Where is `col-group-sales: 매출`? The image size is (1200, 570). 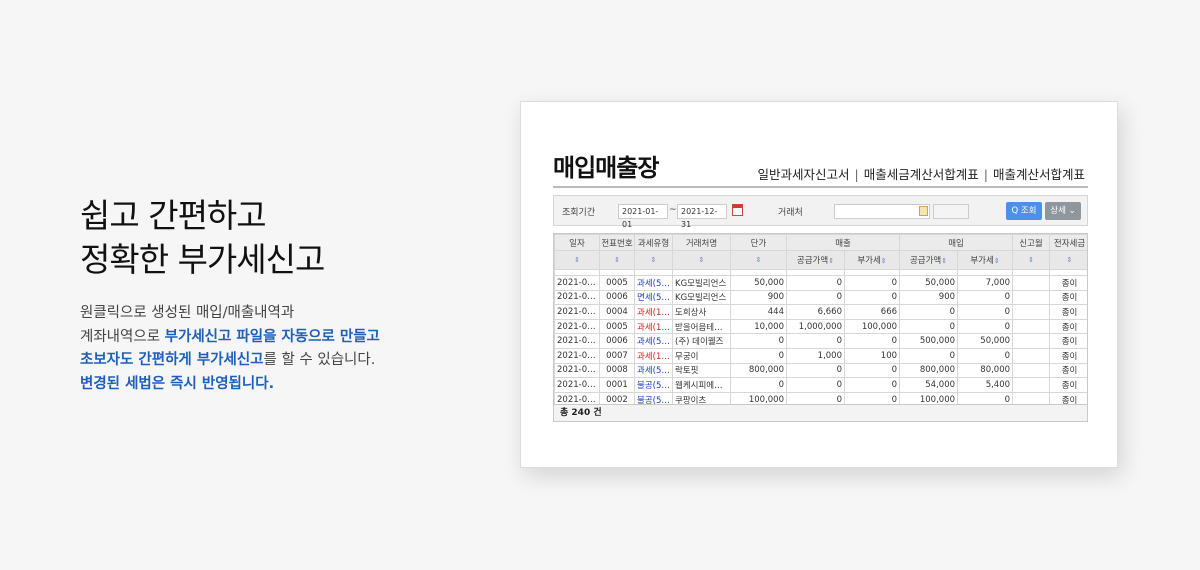
col-group-sales: 매출 is located at coordinates (843, 242).